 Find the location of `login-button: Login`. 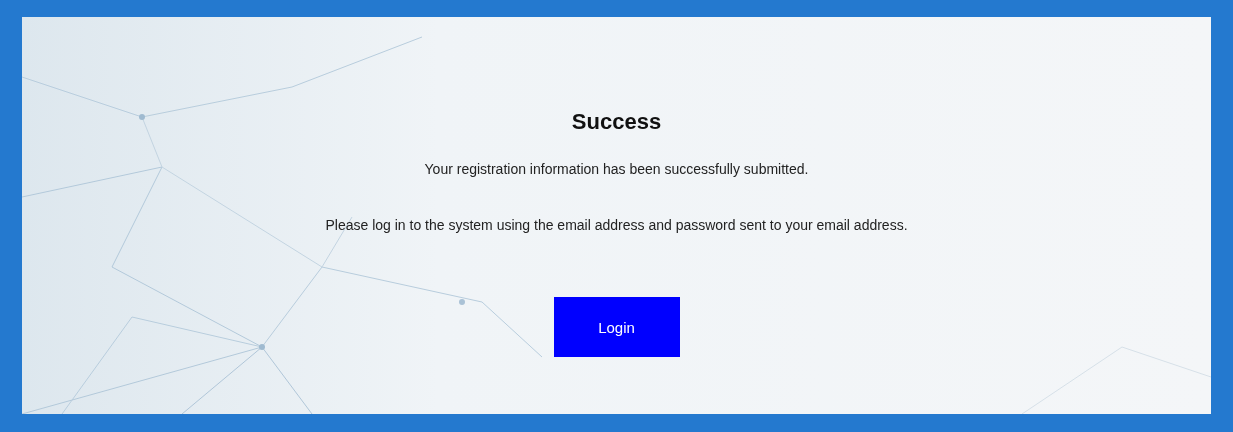

login-button: Login is located at coordinates (616, 327).